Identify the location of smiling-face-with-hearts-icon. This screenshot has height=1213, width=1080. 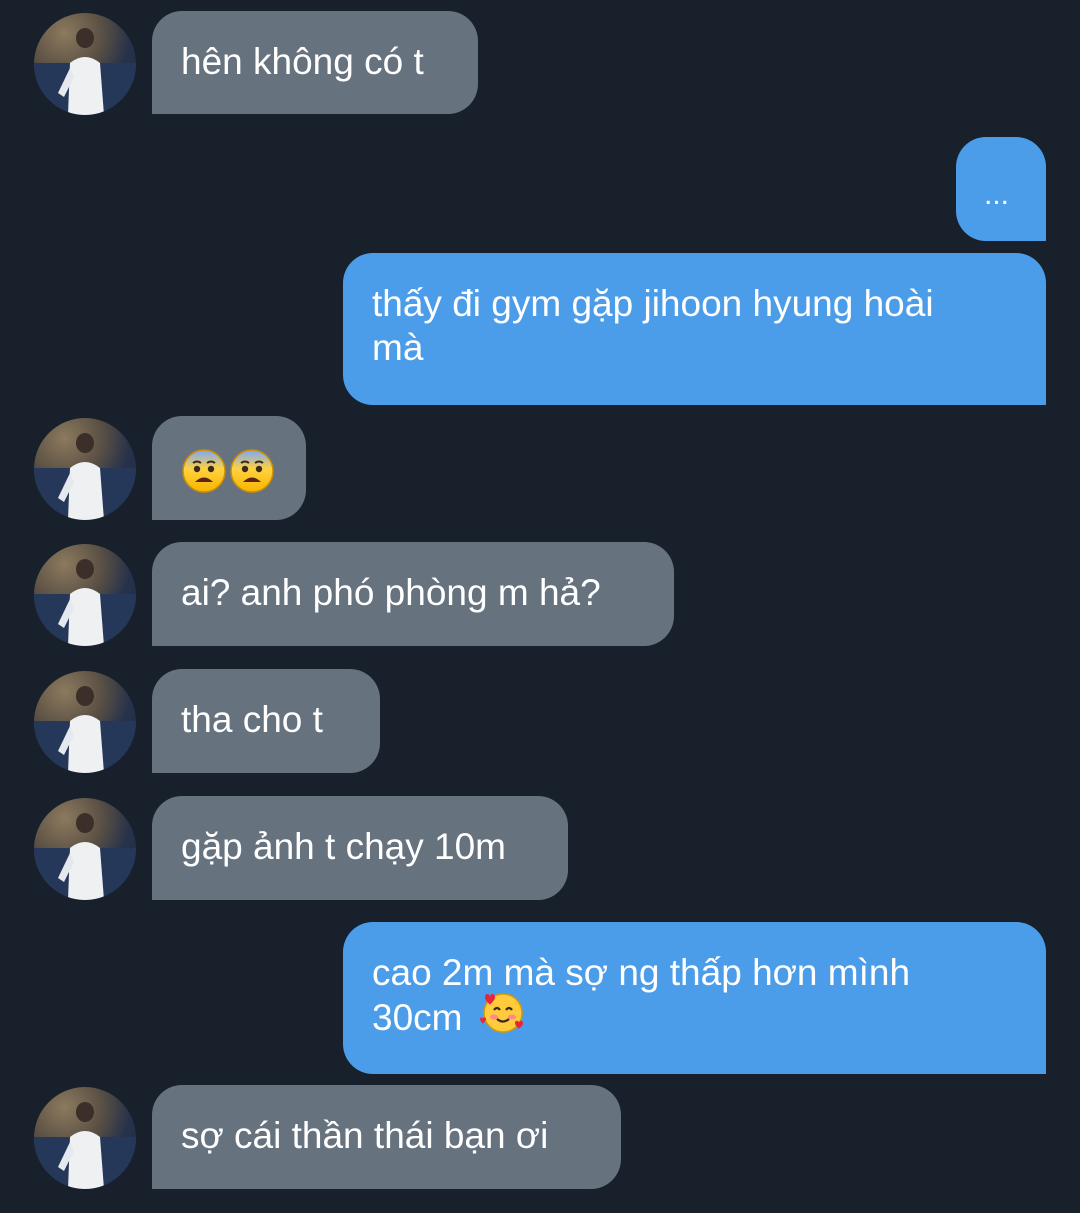
(503, 1017).